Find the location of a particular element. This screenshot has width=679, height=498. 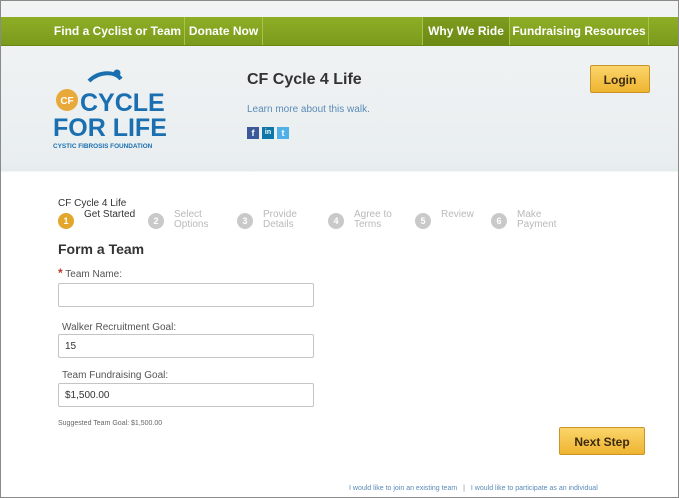

walk-title: CF Cycle 4 Life is located at coordinates (304, 79).